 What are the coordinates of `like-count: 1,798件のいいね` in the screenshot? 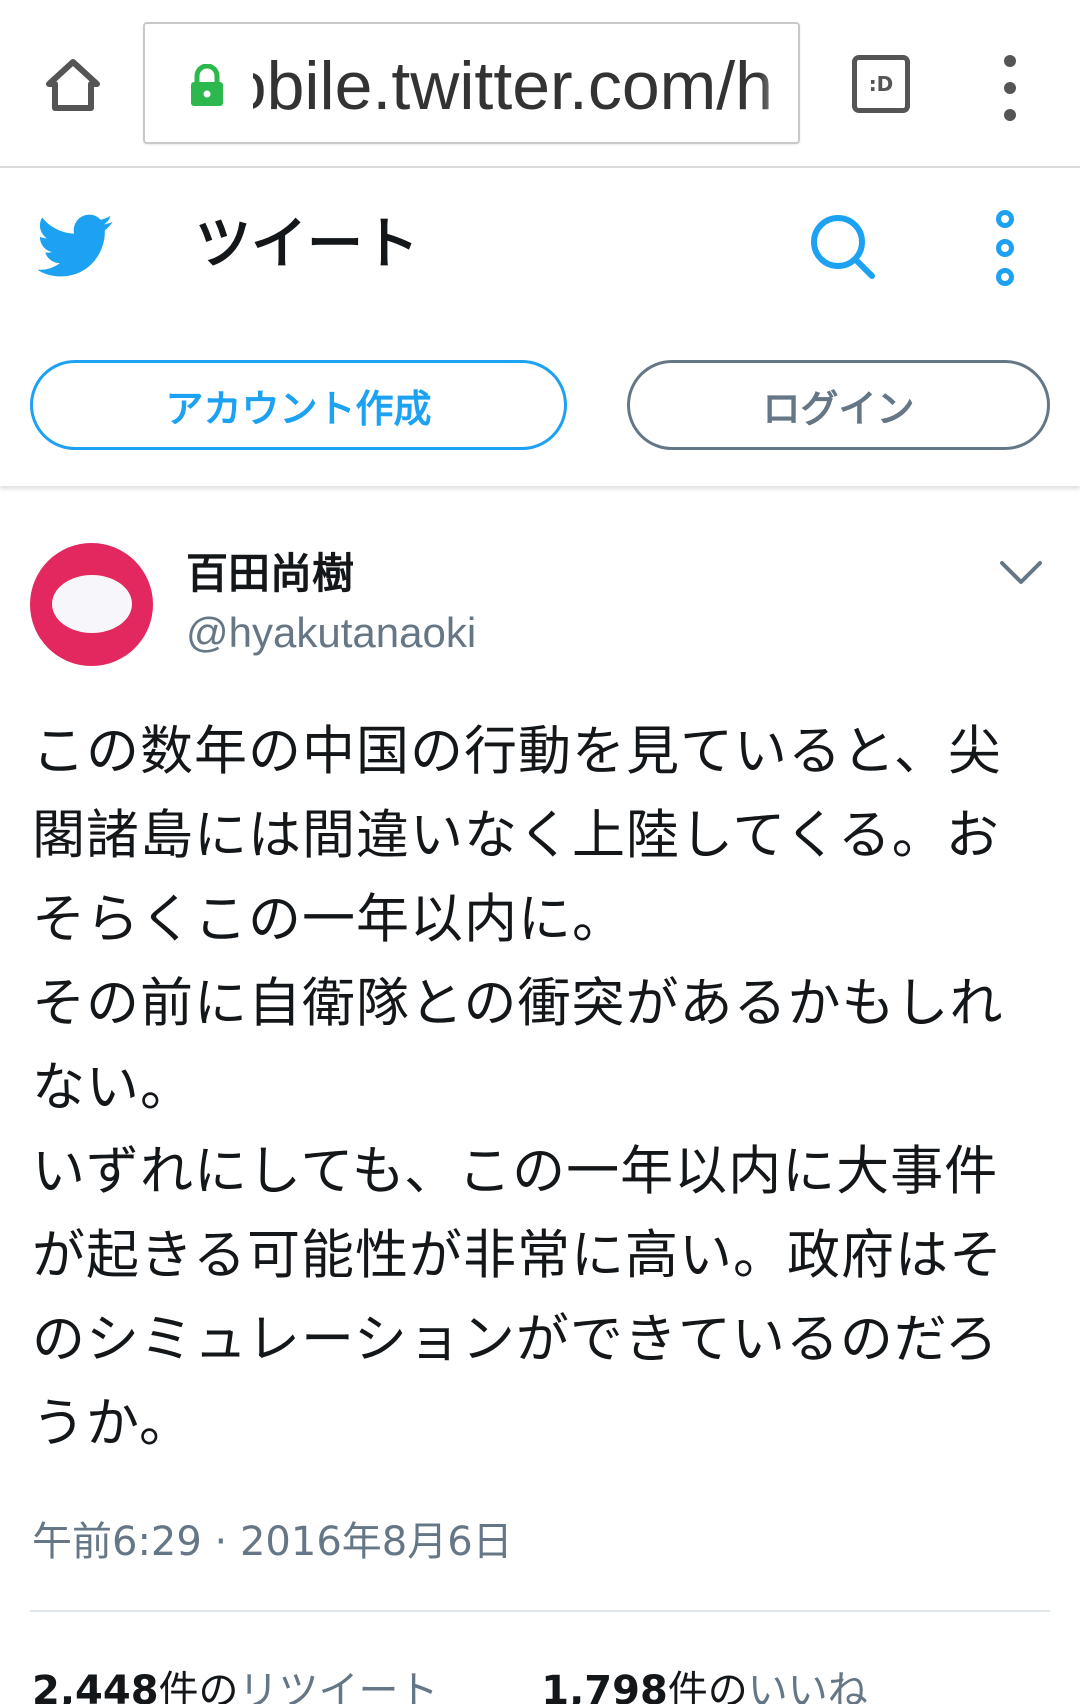 It's located at (704, 1680).